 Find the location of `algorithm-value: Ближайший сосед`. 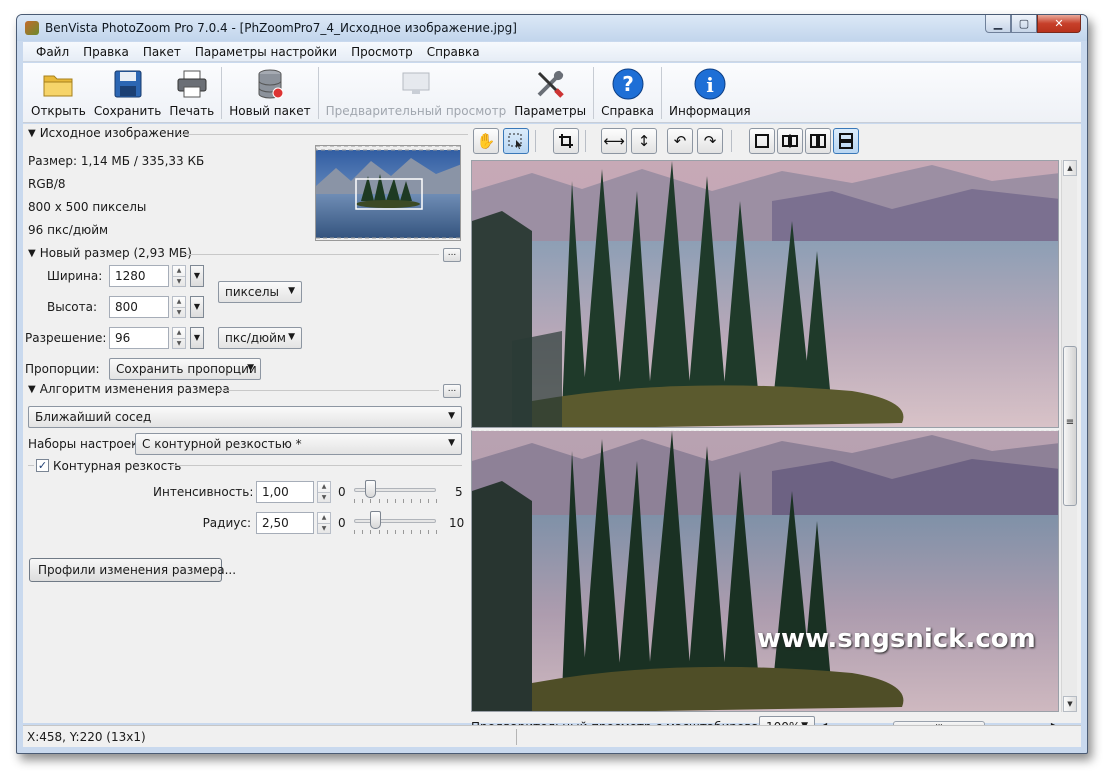

algorithm-value: Ближайший сосед is located at coordinates (93, 417).